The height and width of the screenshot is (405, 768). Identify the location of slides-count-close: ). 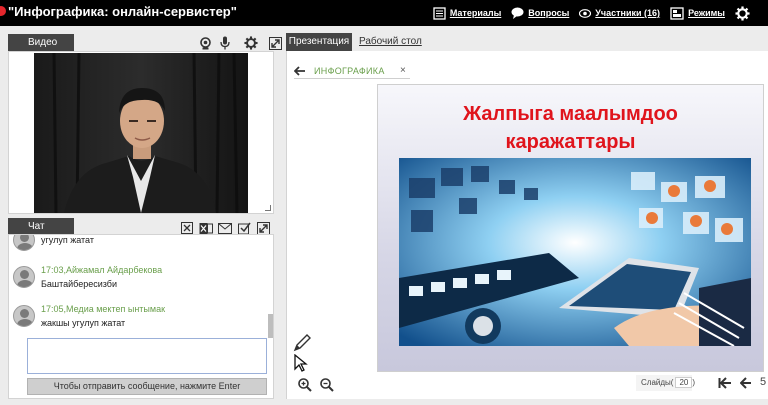
(694, 382).